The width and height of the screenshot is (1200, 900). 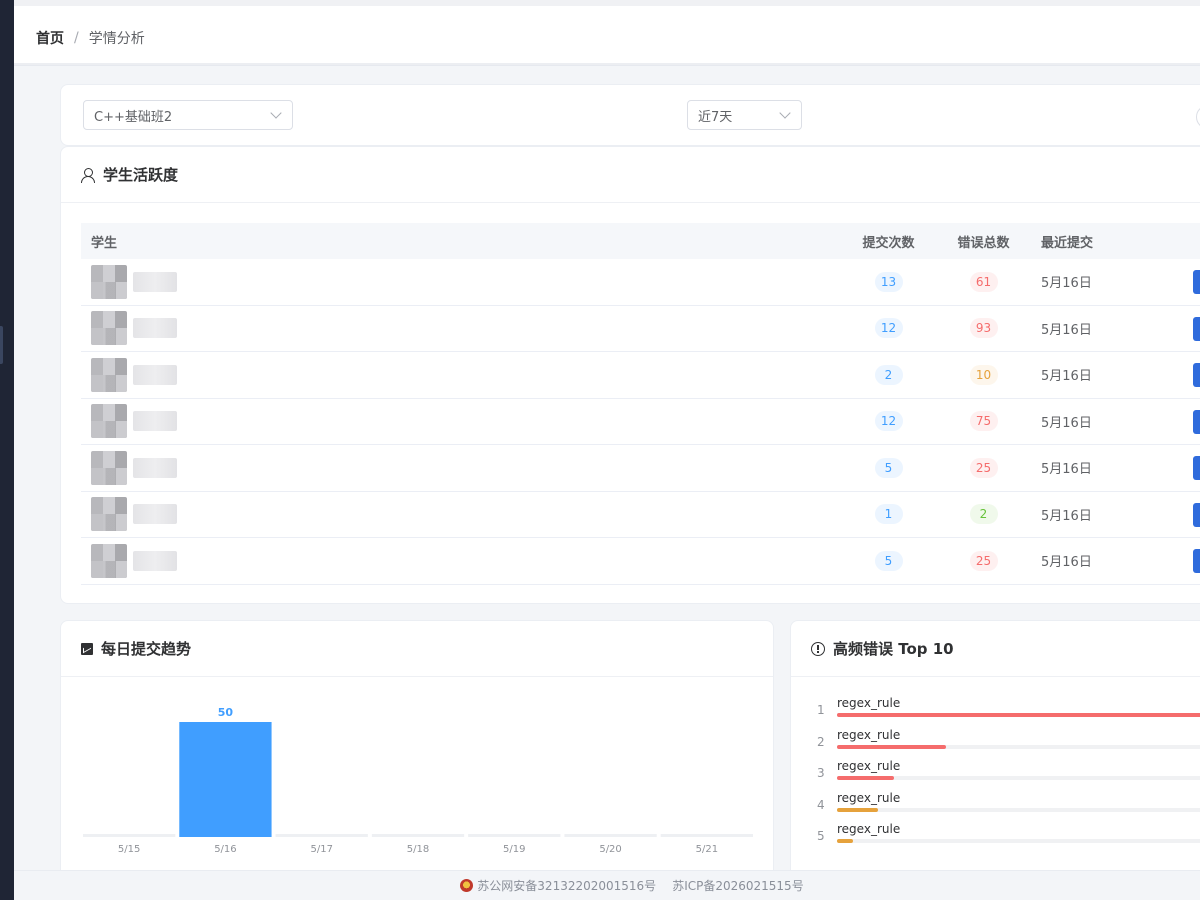 What do you see at coordinates (738, 885) in the screenshot?
I see `icp-record: 苏ICP备2026021515号` at bounding box center [738, 885].